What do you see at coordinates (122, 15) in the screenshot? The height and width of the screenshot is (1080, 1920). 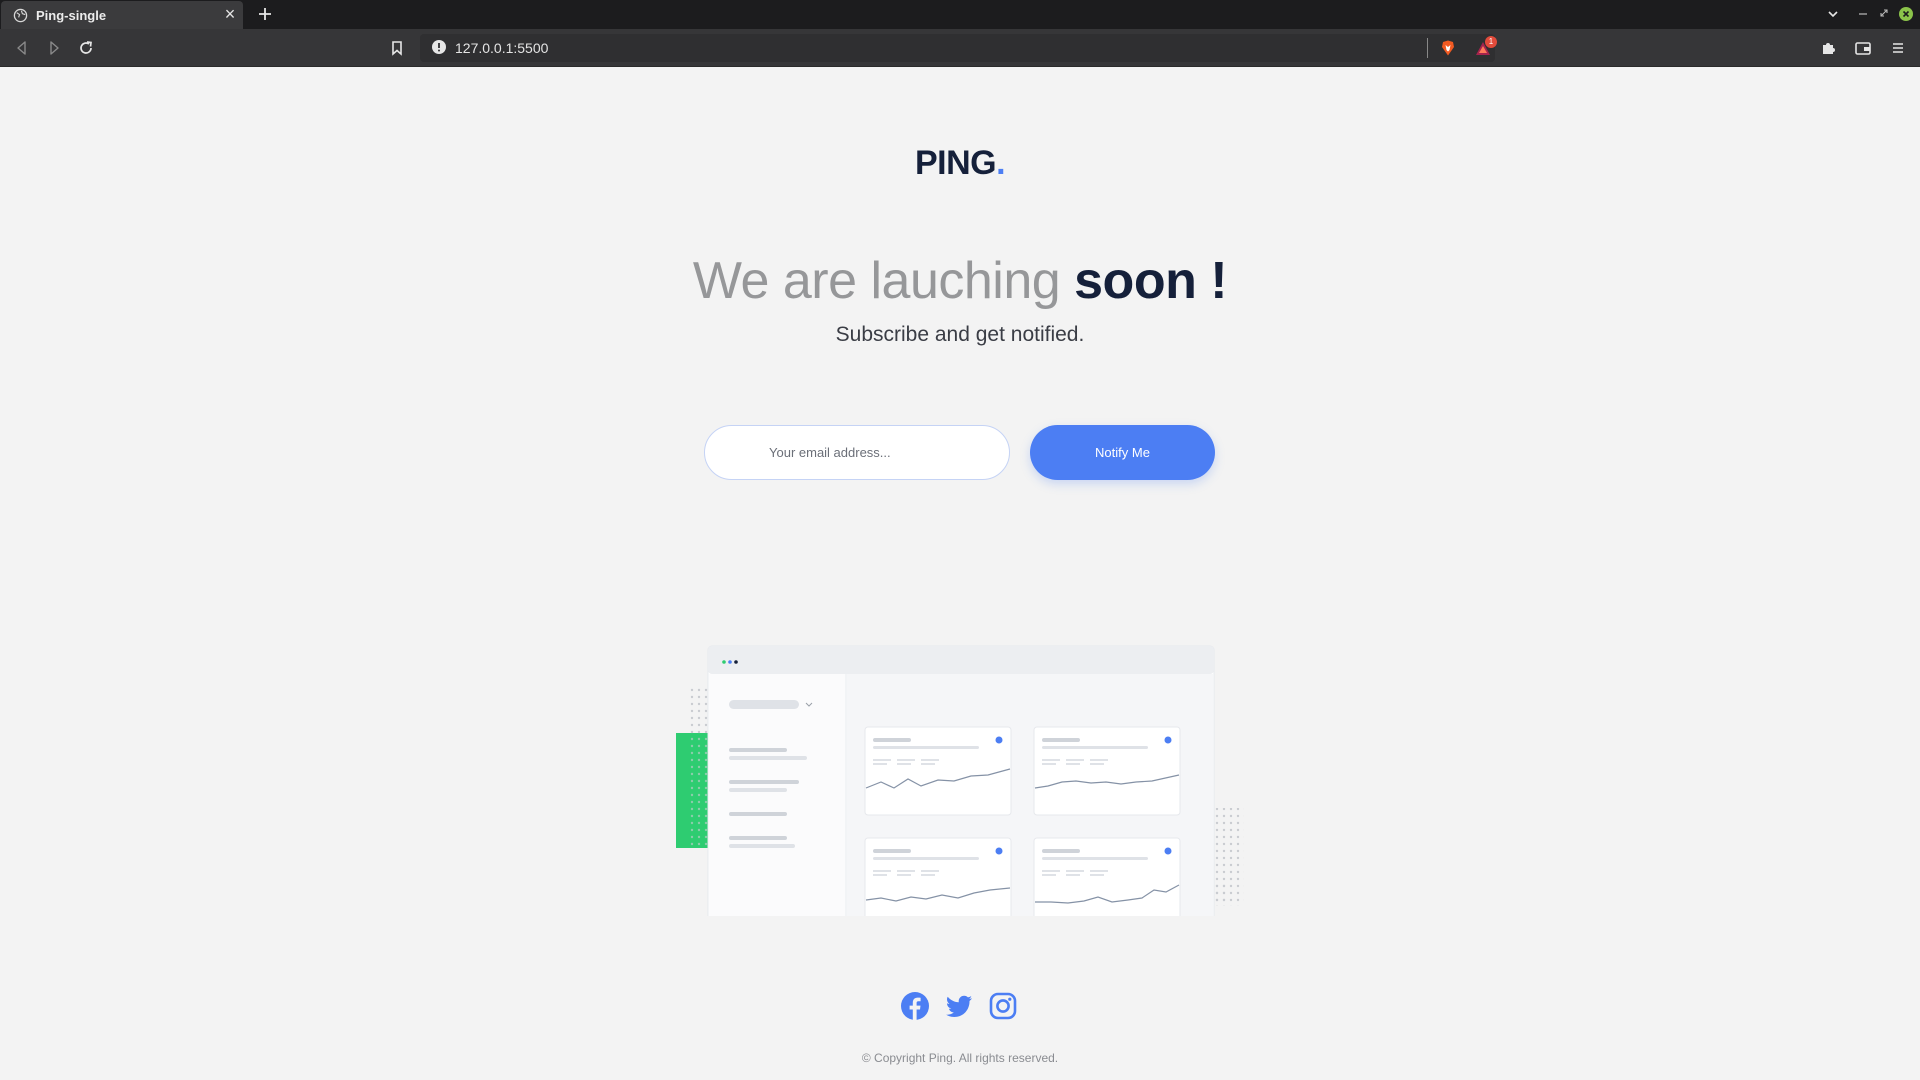 I see `active-tab: Ping-single ×` at bounding box center [122, 15].